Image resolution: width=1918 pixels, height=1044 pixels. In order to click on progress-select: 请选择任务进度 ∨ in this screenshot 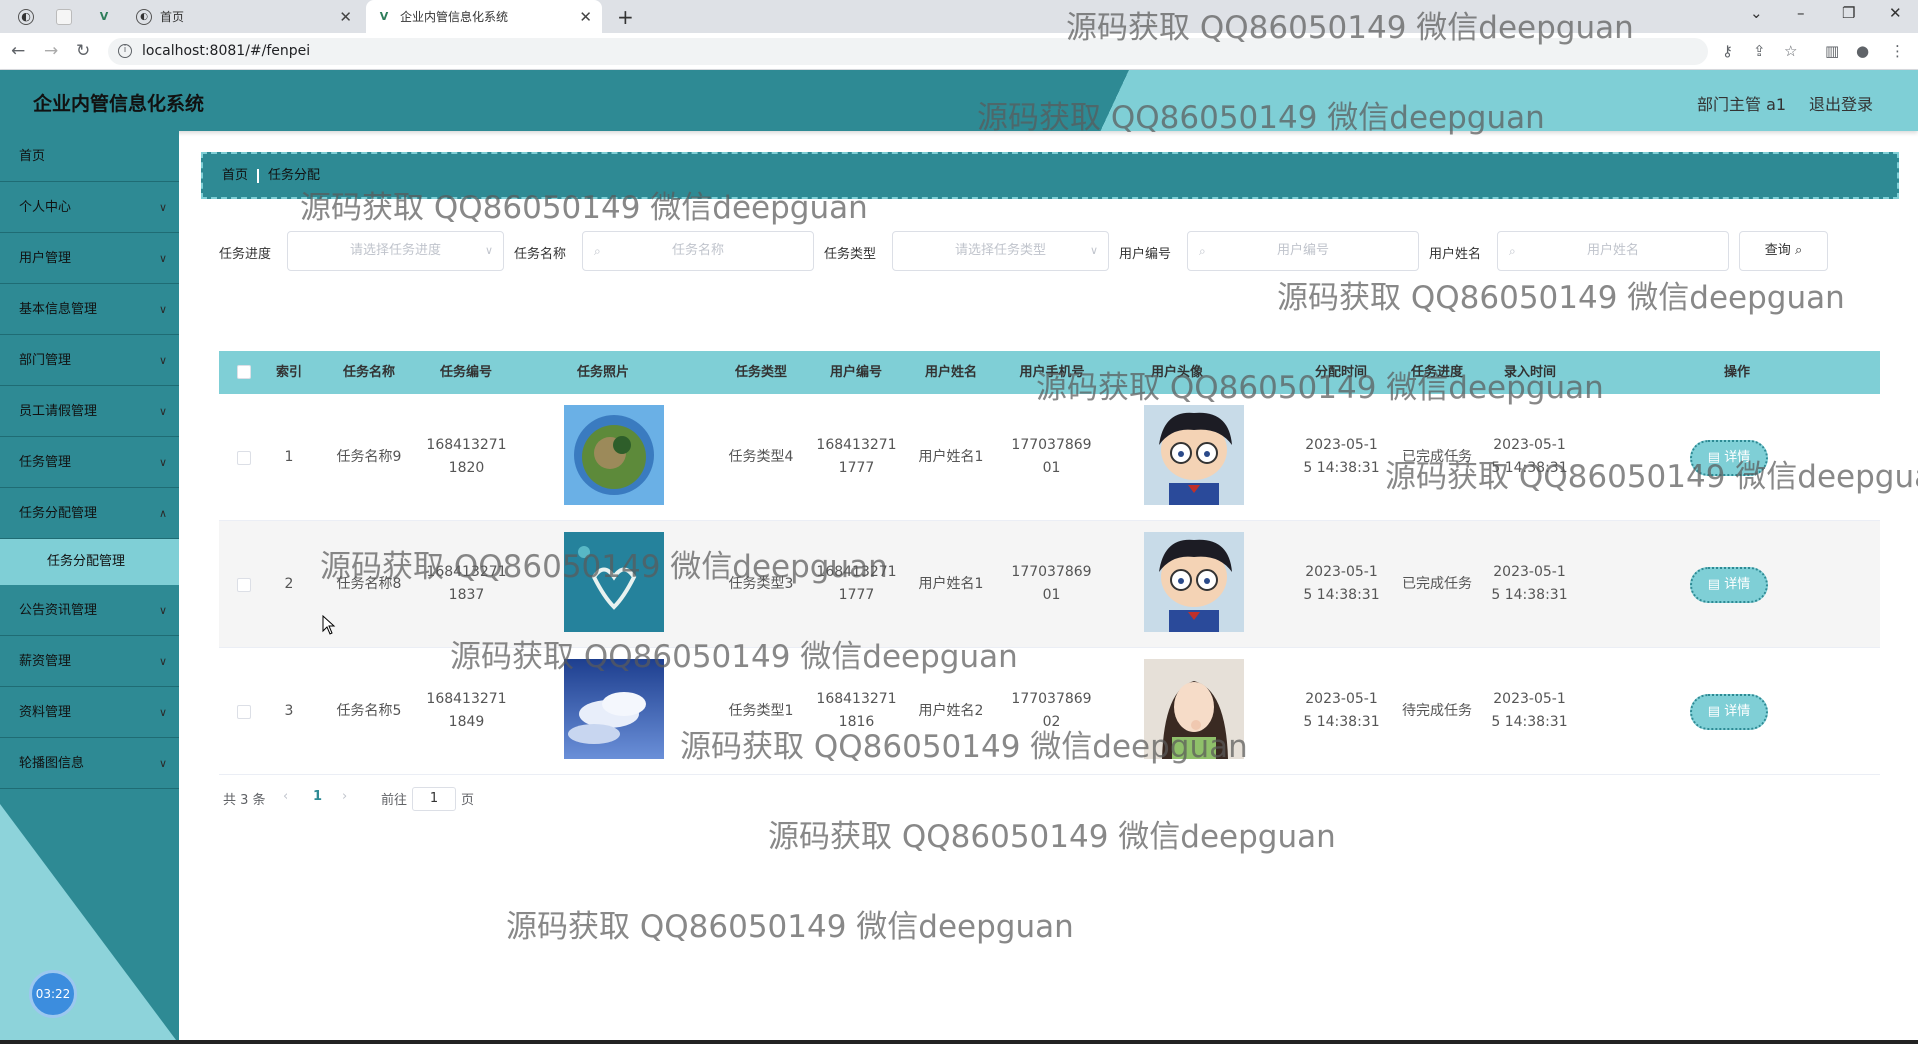, I will do `click(395, 251)`.